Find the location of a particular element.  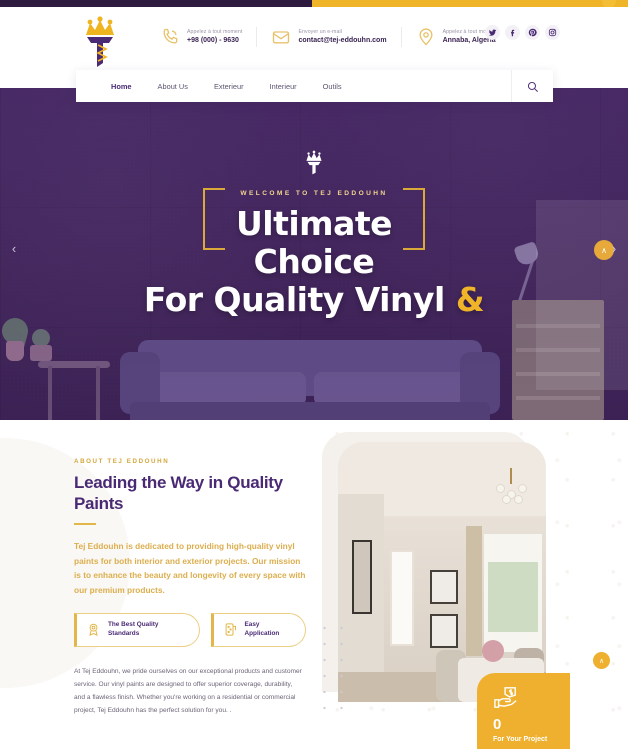

facebook-icon is located at coordinates (512, 32).